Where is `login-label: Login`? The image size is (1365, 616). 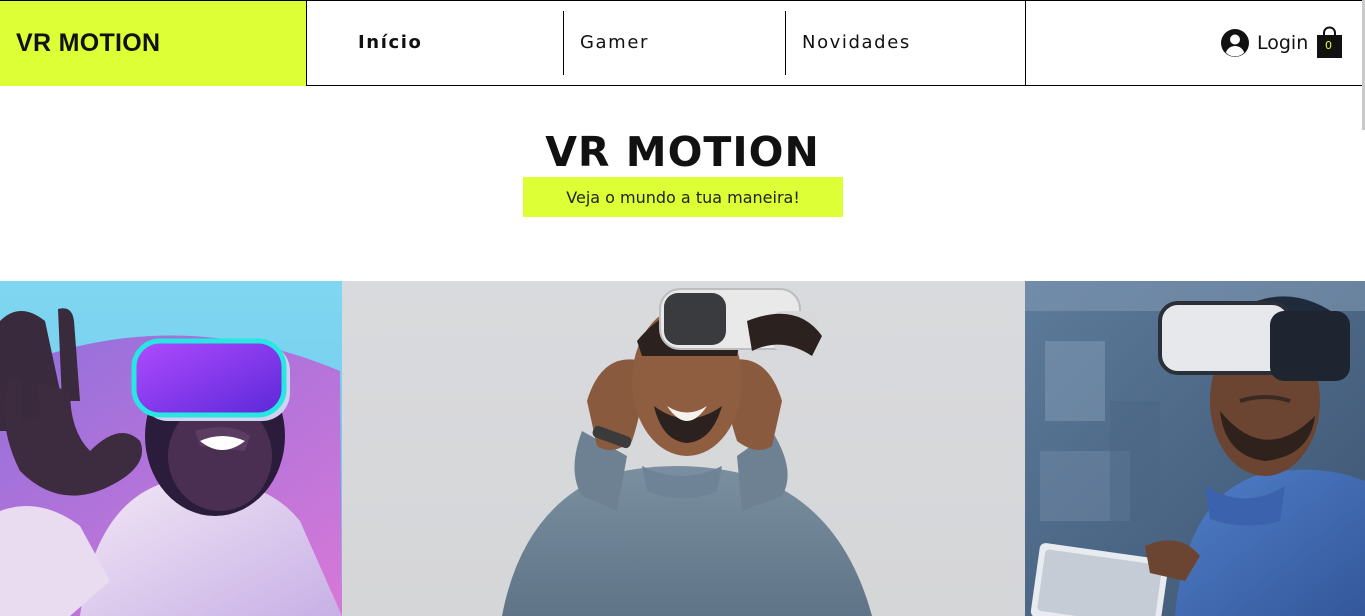
login-label: Login is located at coordinates (1283, 43).